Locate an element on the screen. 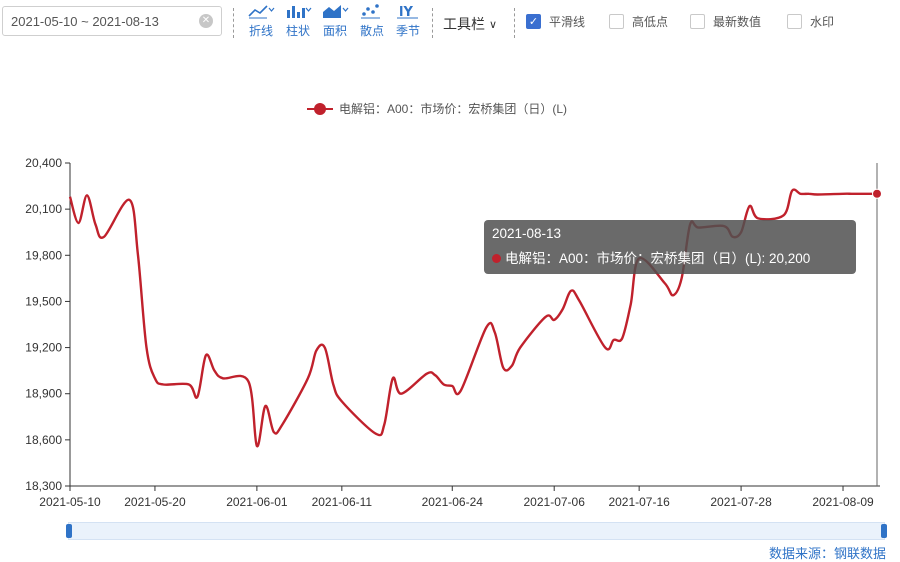 This screenshot has width=900, height=562. latest-value-checkbox: 最新数值 is located at coordinates (725, 21).